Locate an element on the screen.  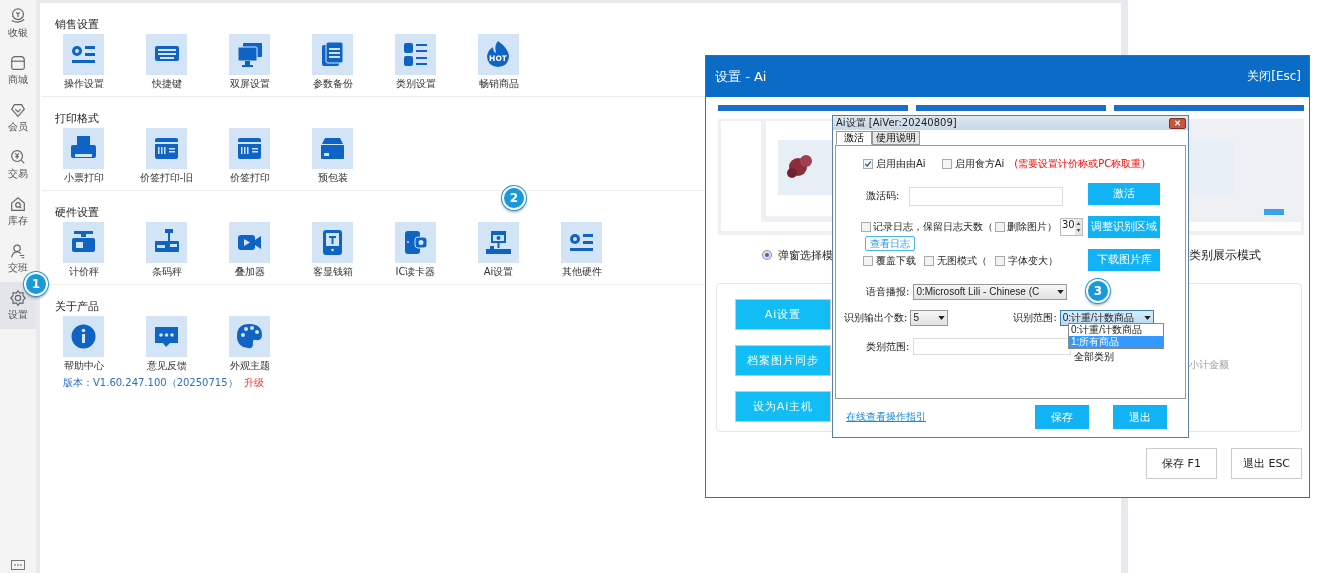
section-title: 销售设置 is located at coordinates (77, 24).